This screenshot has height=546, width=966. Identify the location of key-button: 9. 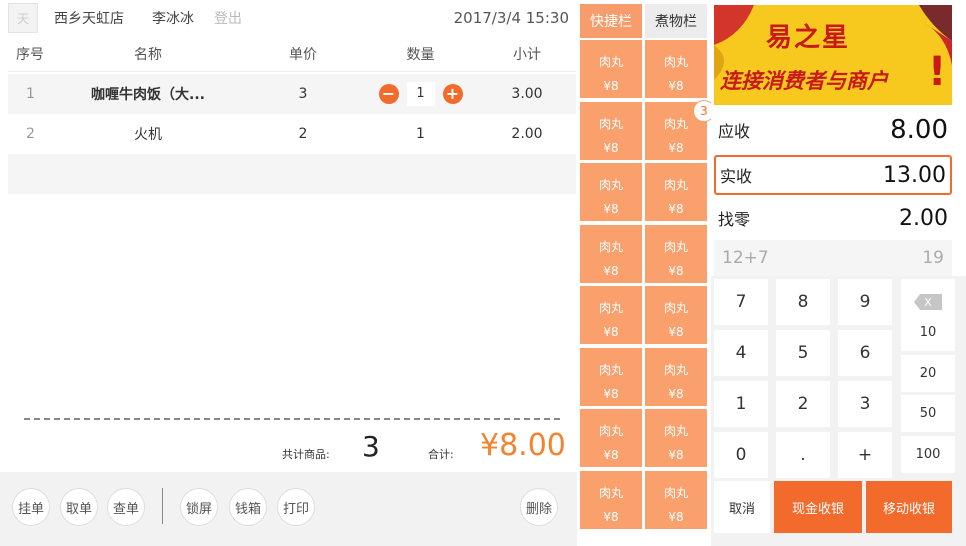
(865, 302).